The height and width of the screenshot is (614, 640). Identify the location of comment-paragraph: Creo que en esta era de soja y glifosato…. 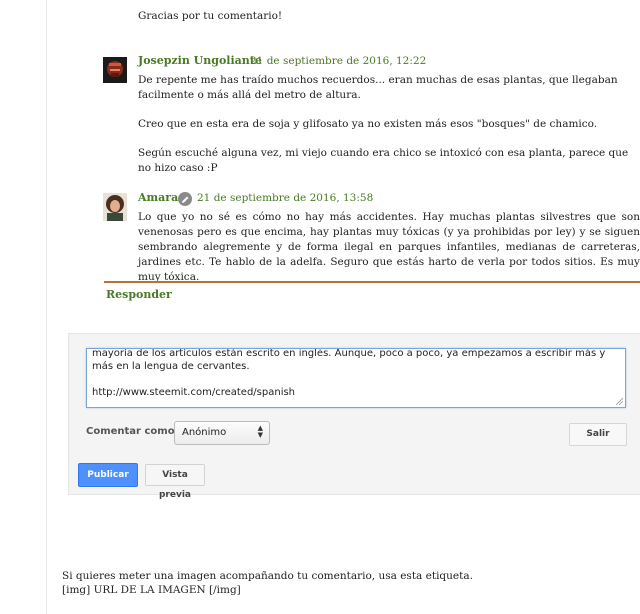
(368, 124).